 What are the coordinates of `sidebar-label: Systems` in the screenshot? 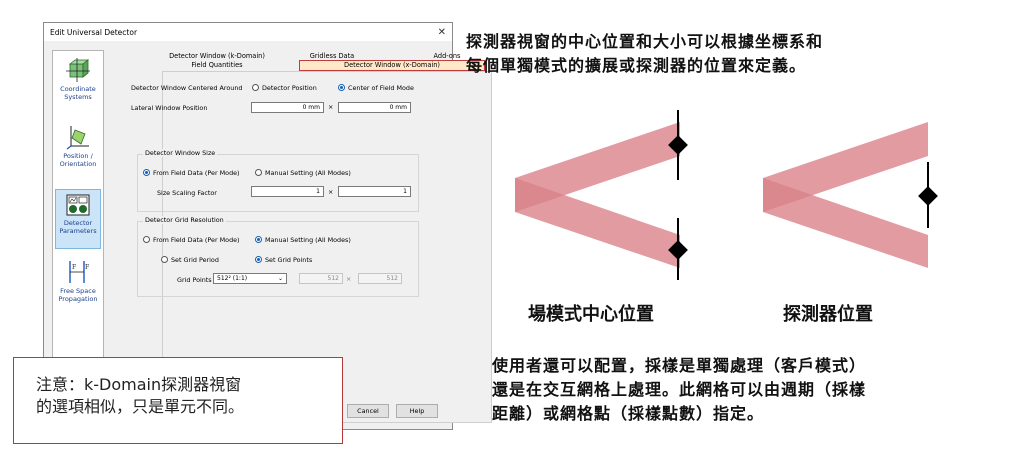 It's located at (78, 97).